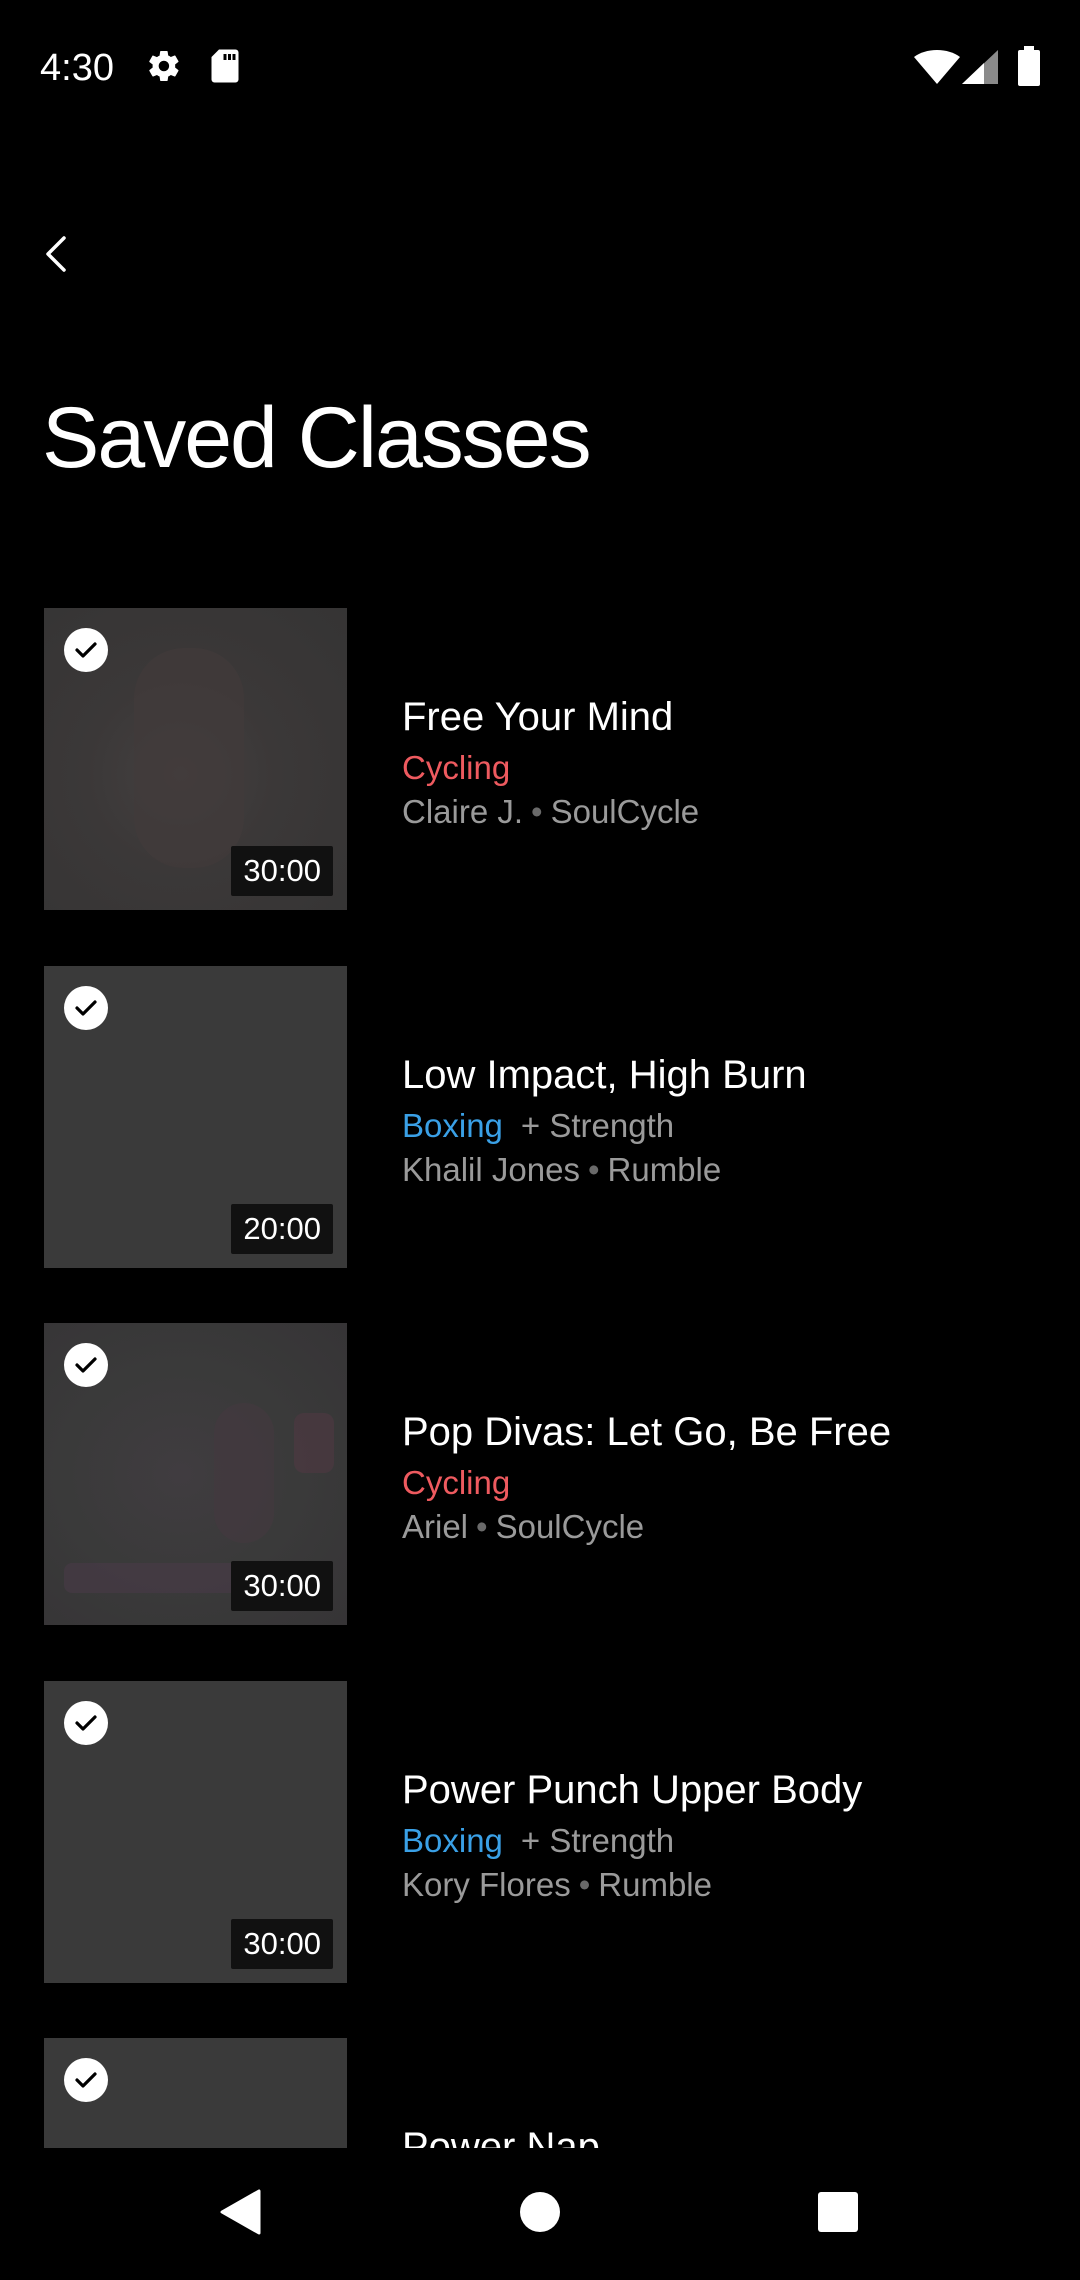 The width and height of the screenshot is (1080, 2280). Describe the element at coordinates (164, 68) in the screenshot. I see `gear-icon` at that location.